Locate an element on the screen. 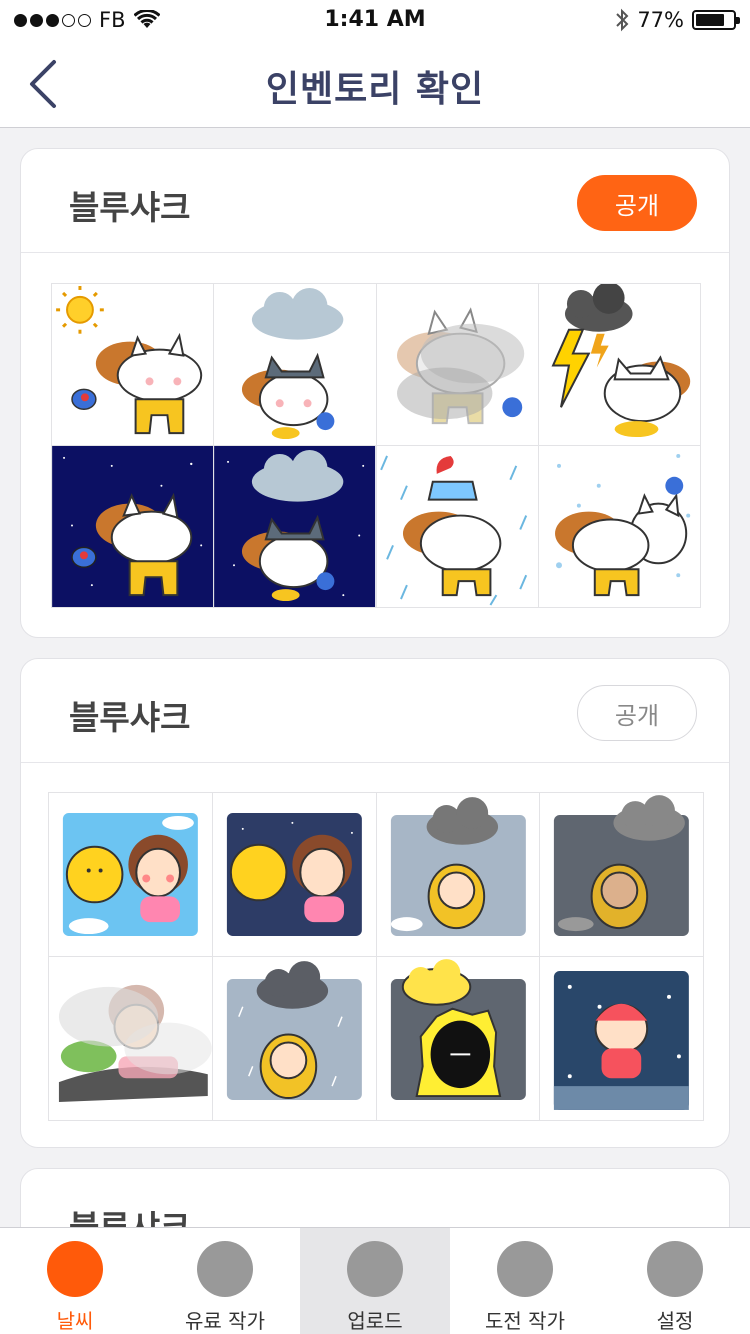  sticker-thunder-girl is located at coordinates (458, 1039).